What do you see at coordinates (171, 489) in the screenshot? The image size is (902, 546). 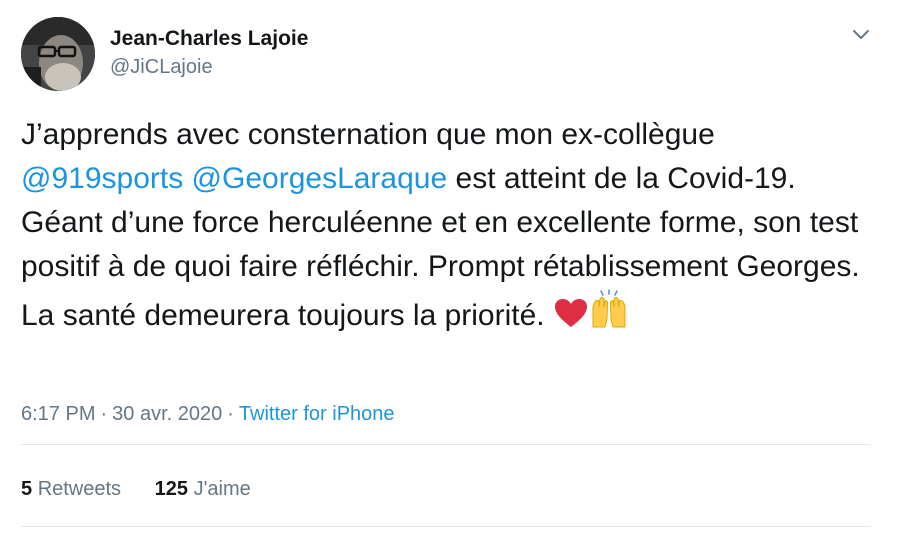 I see `likes-count: 125` at bounding box center [171, 489].